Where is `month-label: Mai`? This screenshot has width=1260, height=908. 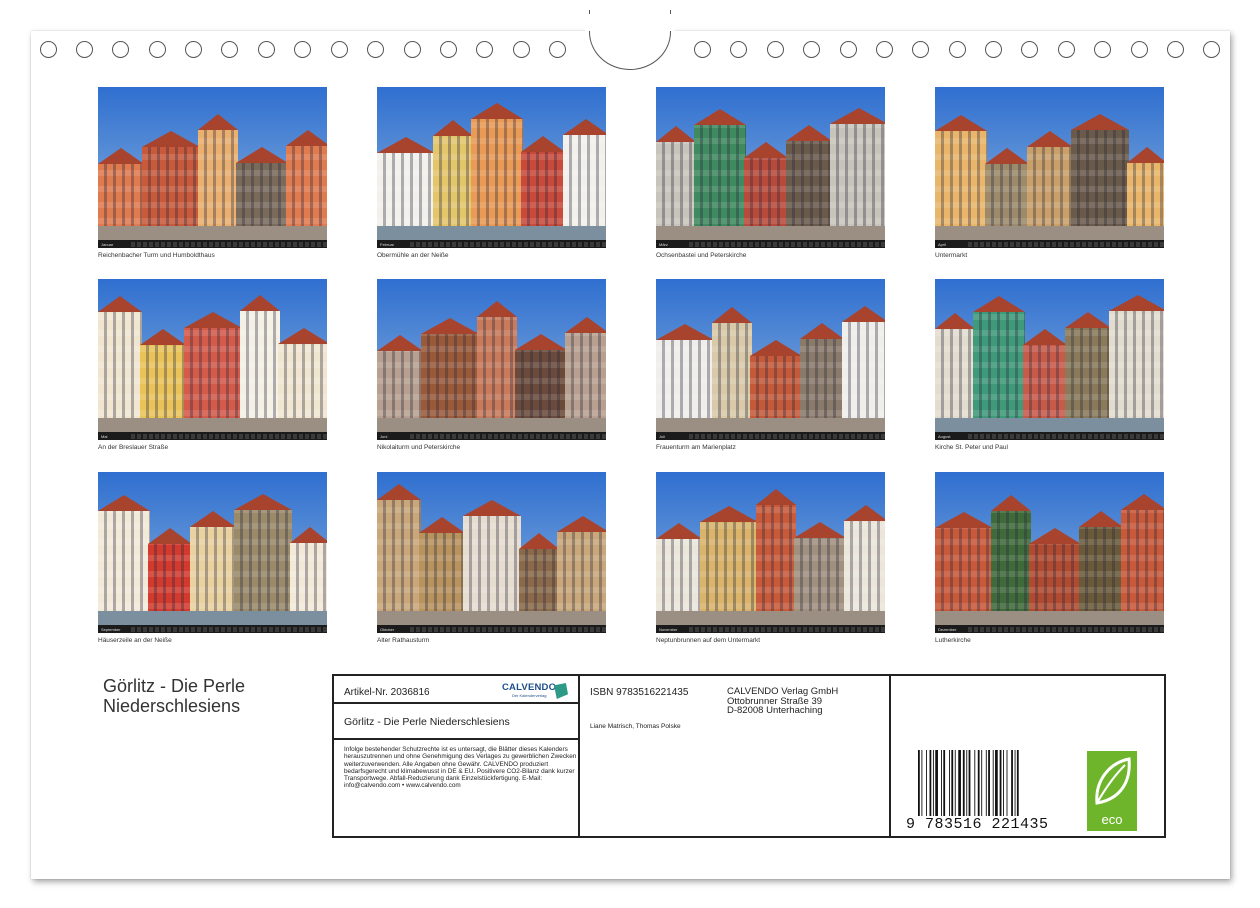
month-label: Mai is located at coordinates (104, 436).